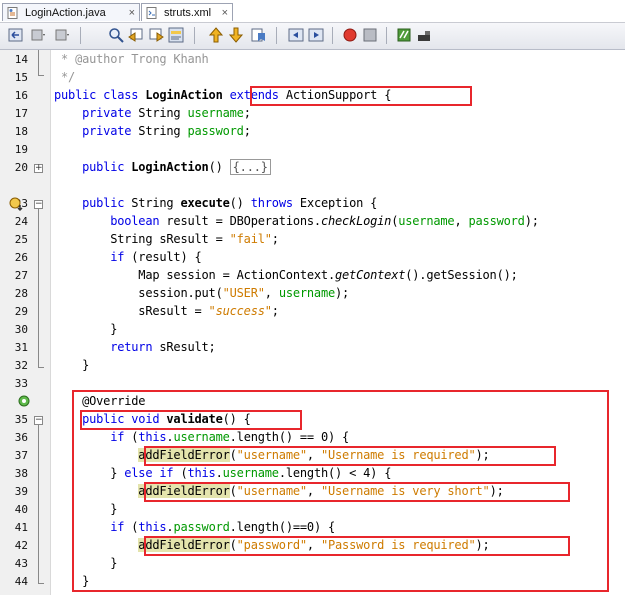 This screenshot has width=625, height=595. Describe the element at coordinates (131, 59) in the screenshot. I see `code-line: * @author Trong Khanh` at that location.